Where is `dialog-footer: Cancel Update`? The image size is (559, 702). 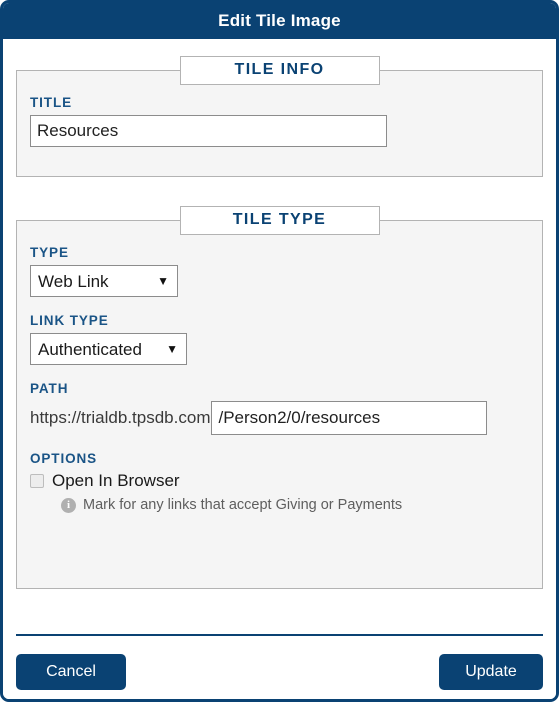 dialog-footer: Cancel Update is located at coordinates (279, 666).